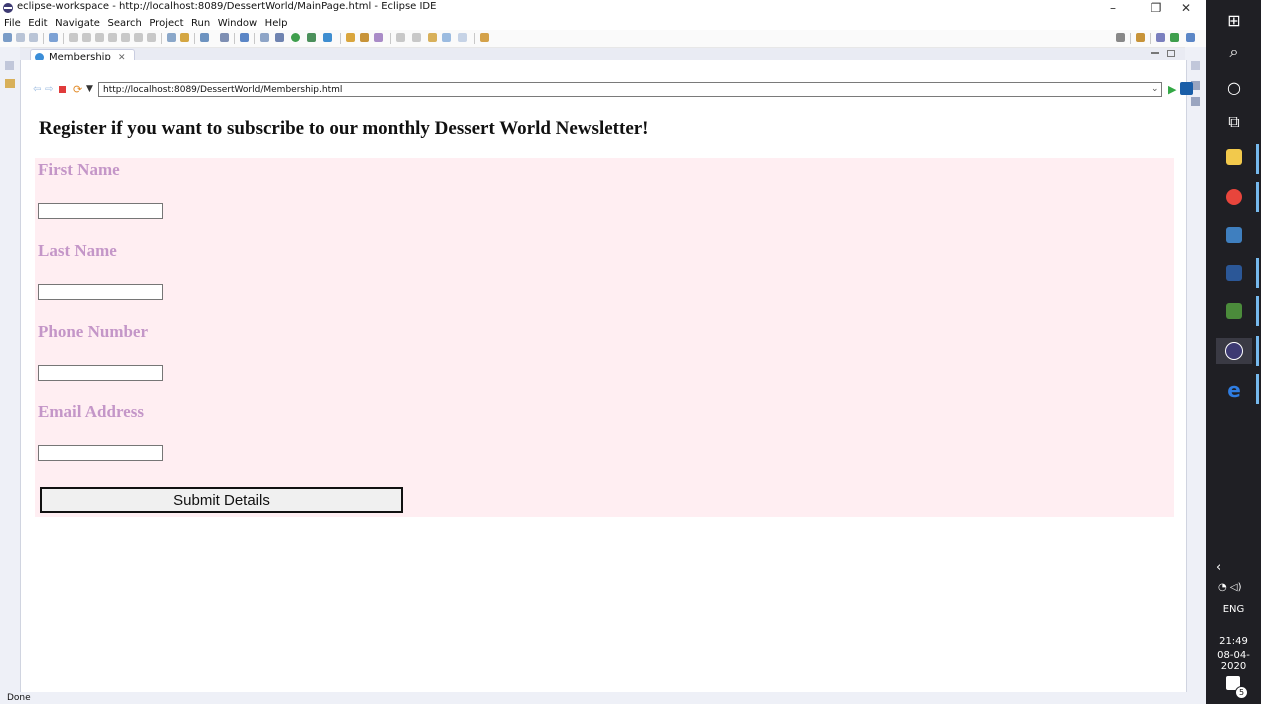  Describe the element at coordinates (1234, 157) in the screenshot. I see `file-explorer-icon` at that location.